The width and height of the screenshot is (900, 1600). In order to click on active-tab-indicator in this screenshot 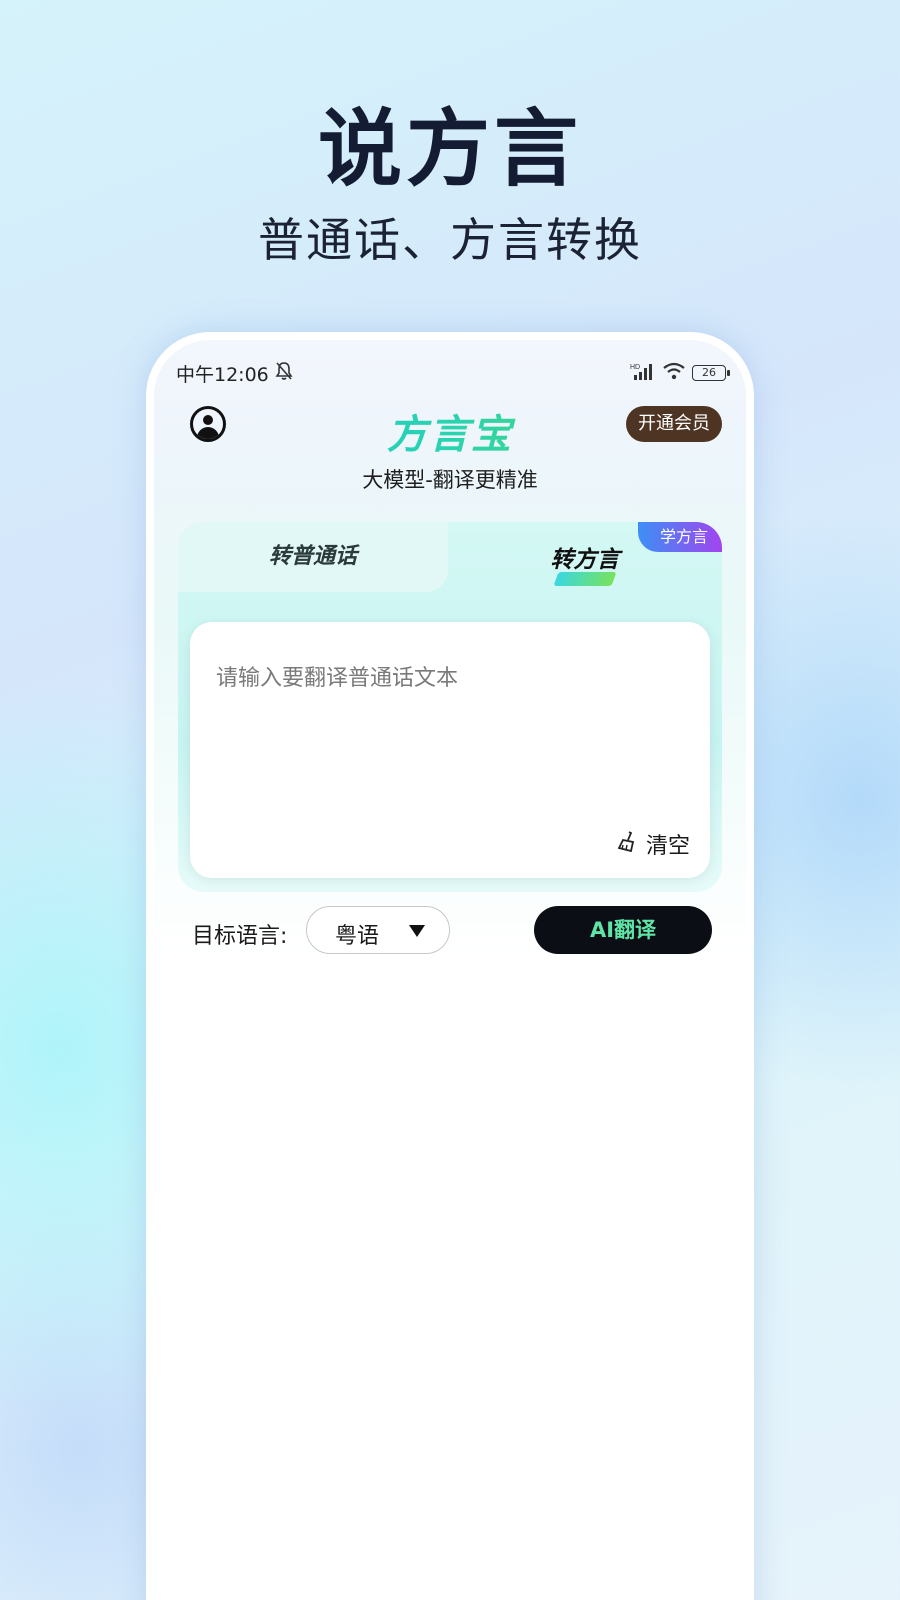, I will do `click(585, 579)`.